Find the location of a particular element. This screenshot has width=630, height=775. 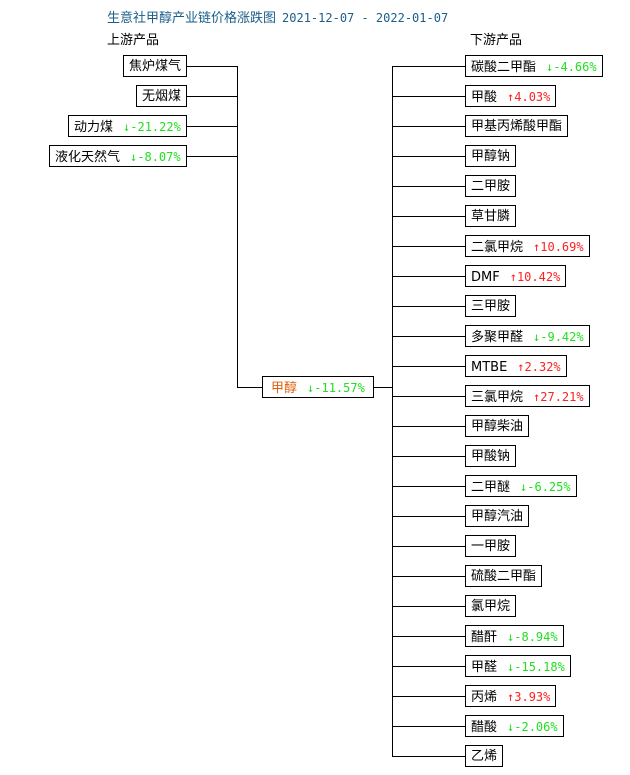

downstream-node: 甲基丙烯酸甲酯 is located at coordinates (517, 126).